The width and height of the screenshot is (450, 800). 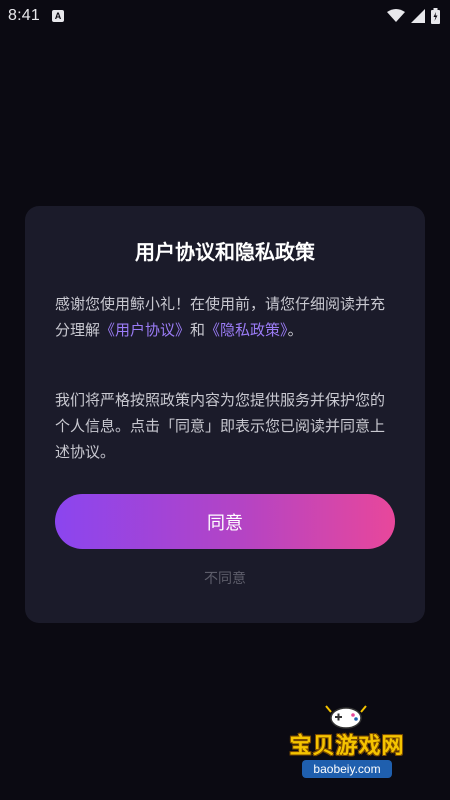 What do you see at coordinates (347, 769) in the screenshot?
I see `watermark-url: baobeiy.com` at bounding box center [347, 769].